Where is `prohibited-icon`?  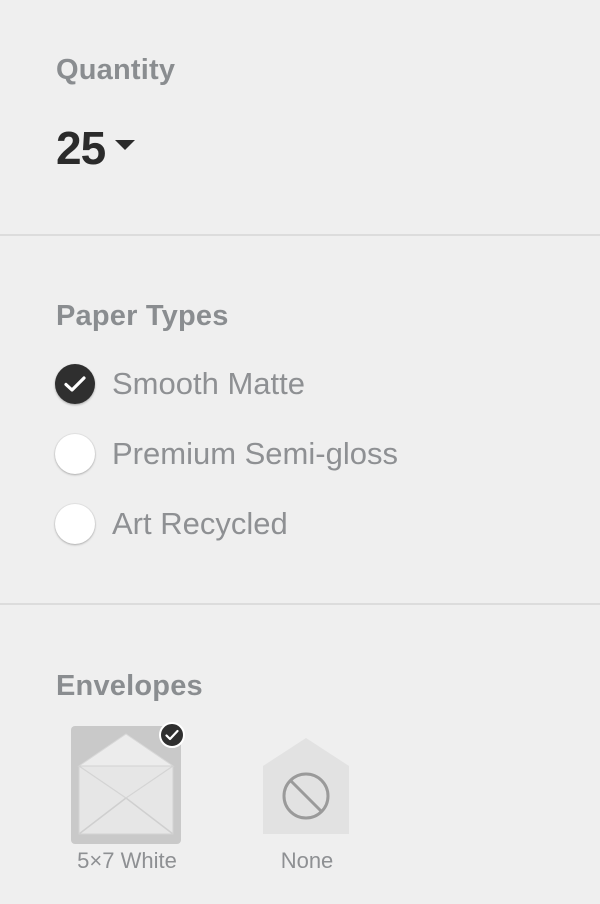
prohibited-icon is located at coordinates (306, 786).